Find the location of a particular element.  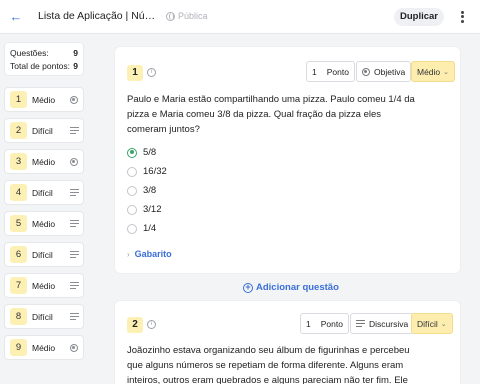

visibility-label: Pública is located at coordinates (193, 16).